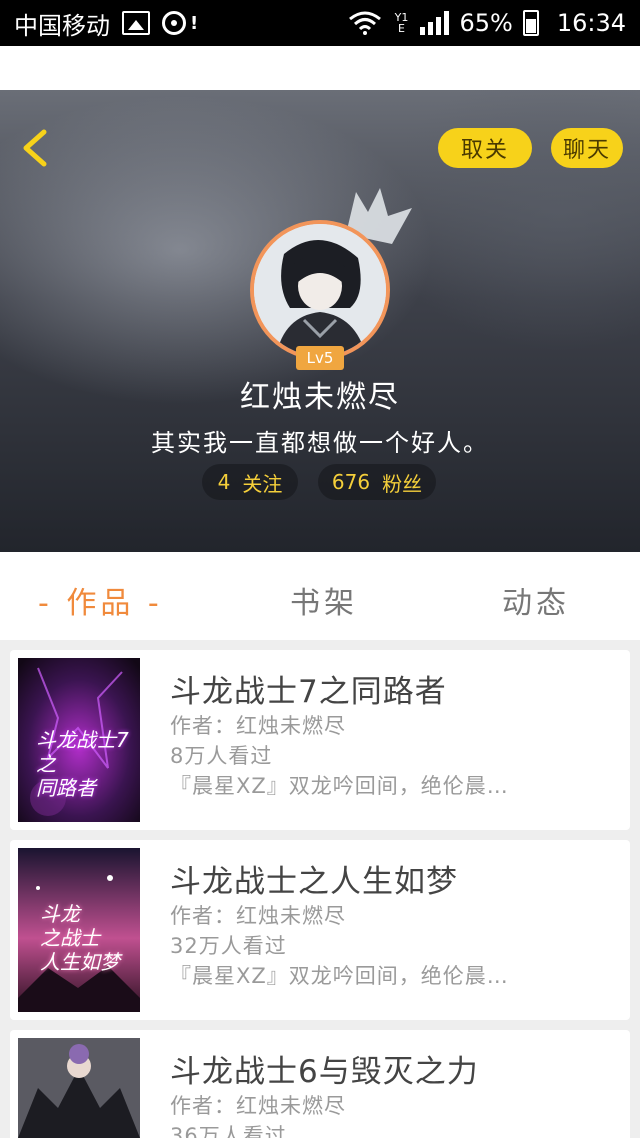 The image size is (640, 1138). Describe the element at coordinates (228, 946) in the screenshot. I see `book-views: 32万人看过` at that location.